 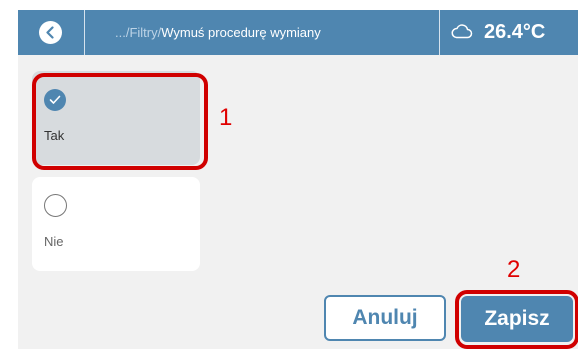 What do you see at coordinates (116, 118) in the screenshot?
I see `option-tak: Tak` at bounding box center [116, 118].